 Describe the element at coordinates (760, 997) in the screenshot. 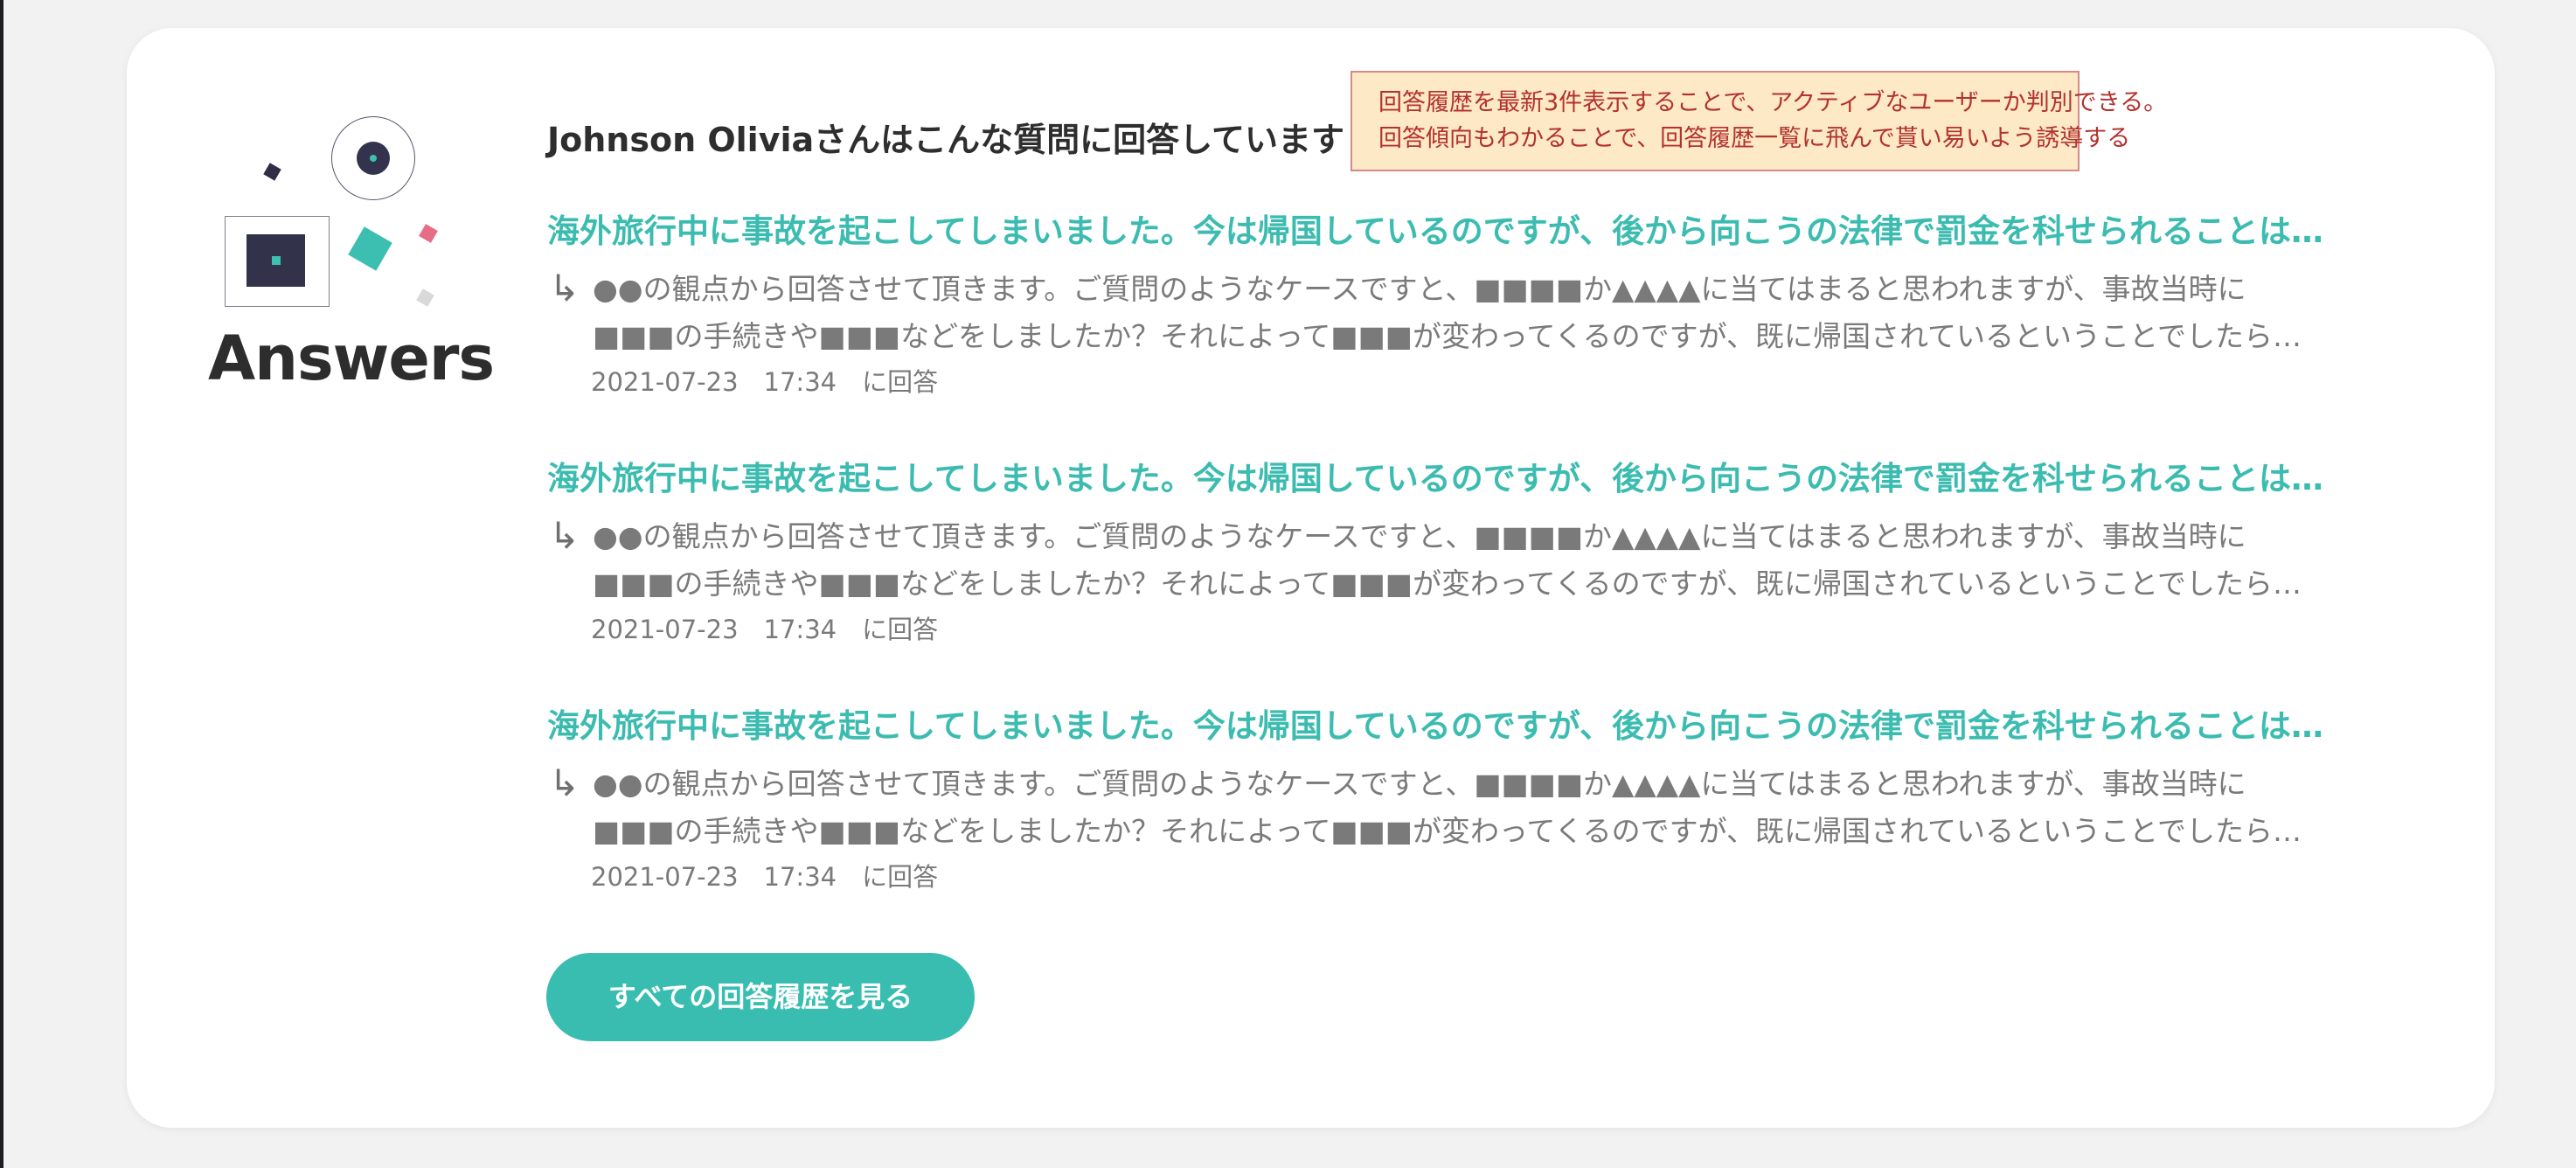

I see `view-all-answers-button: すべての回答履歴を見る` at that location.